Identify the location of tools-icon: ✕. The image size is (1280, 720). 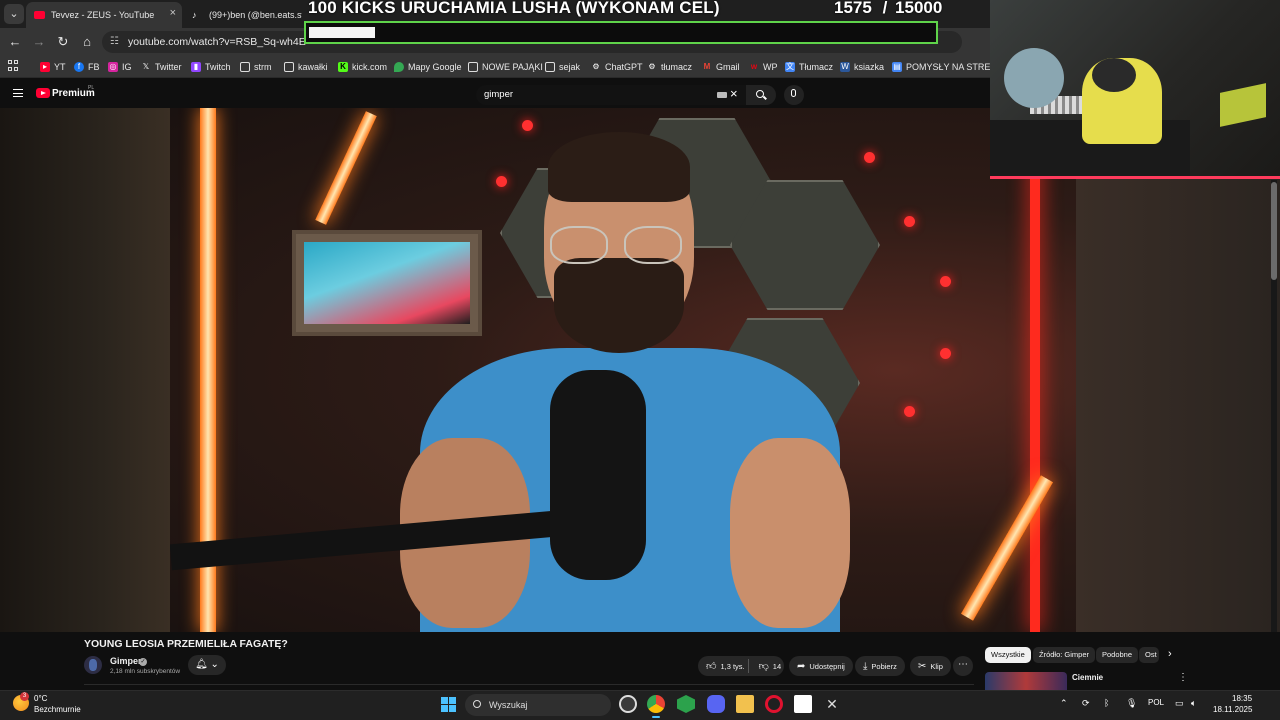
(832, 704).